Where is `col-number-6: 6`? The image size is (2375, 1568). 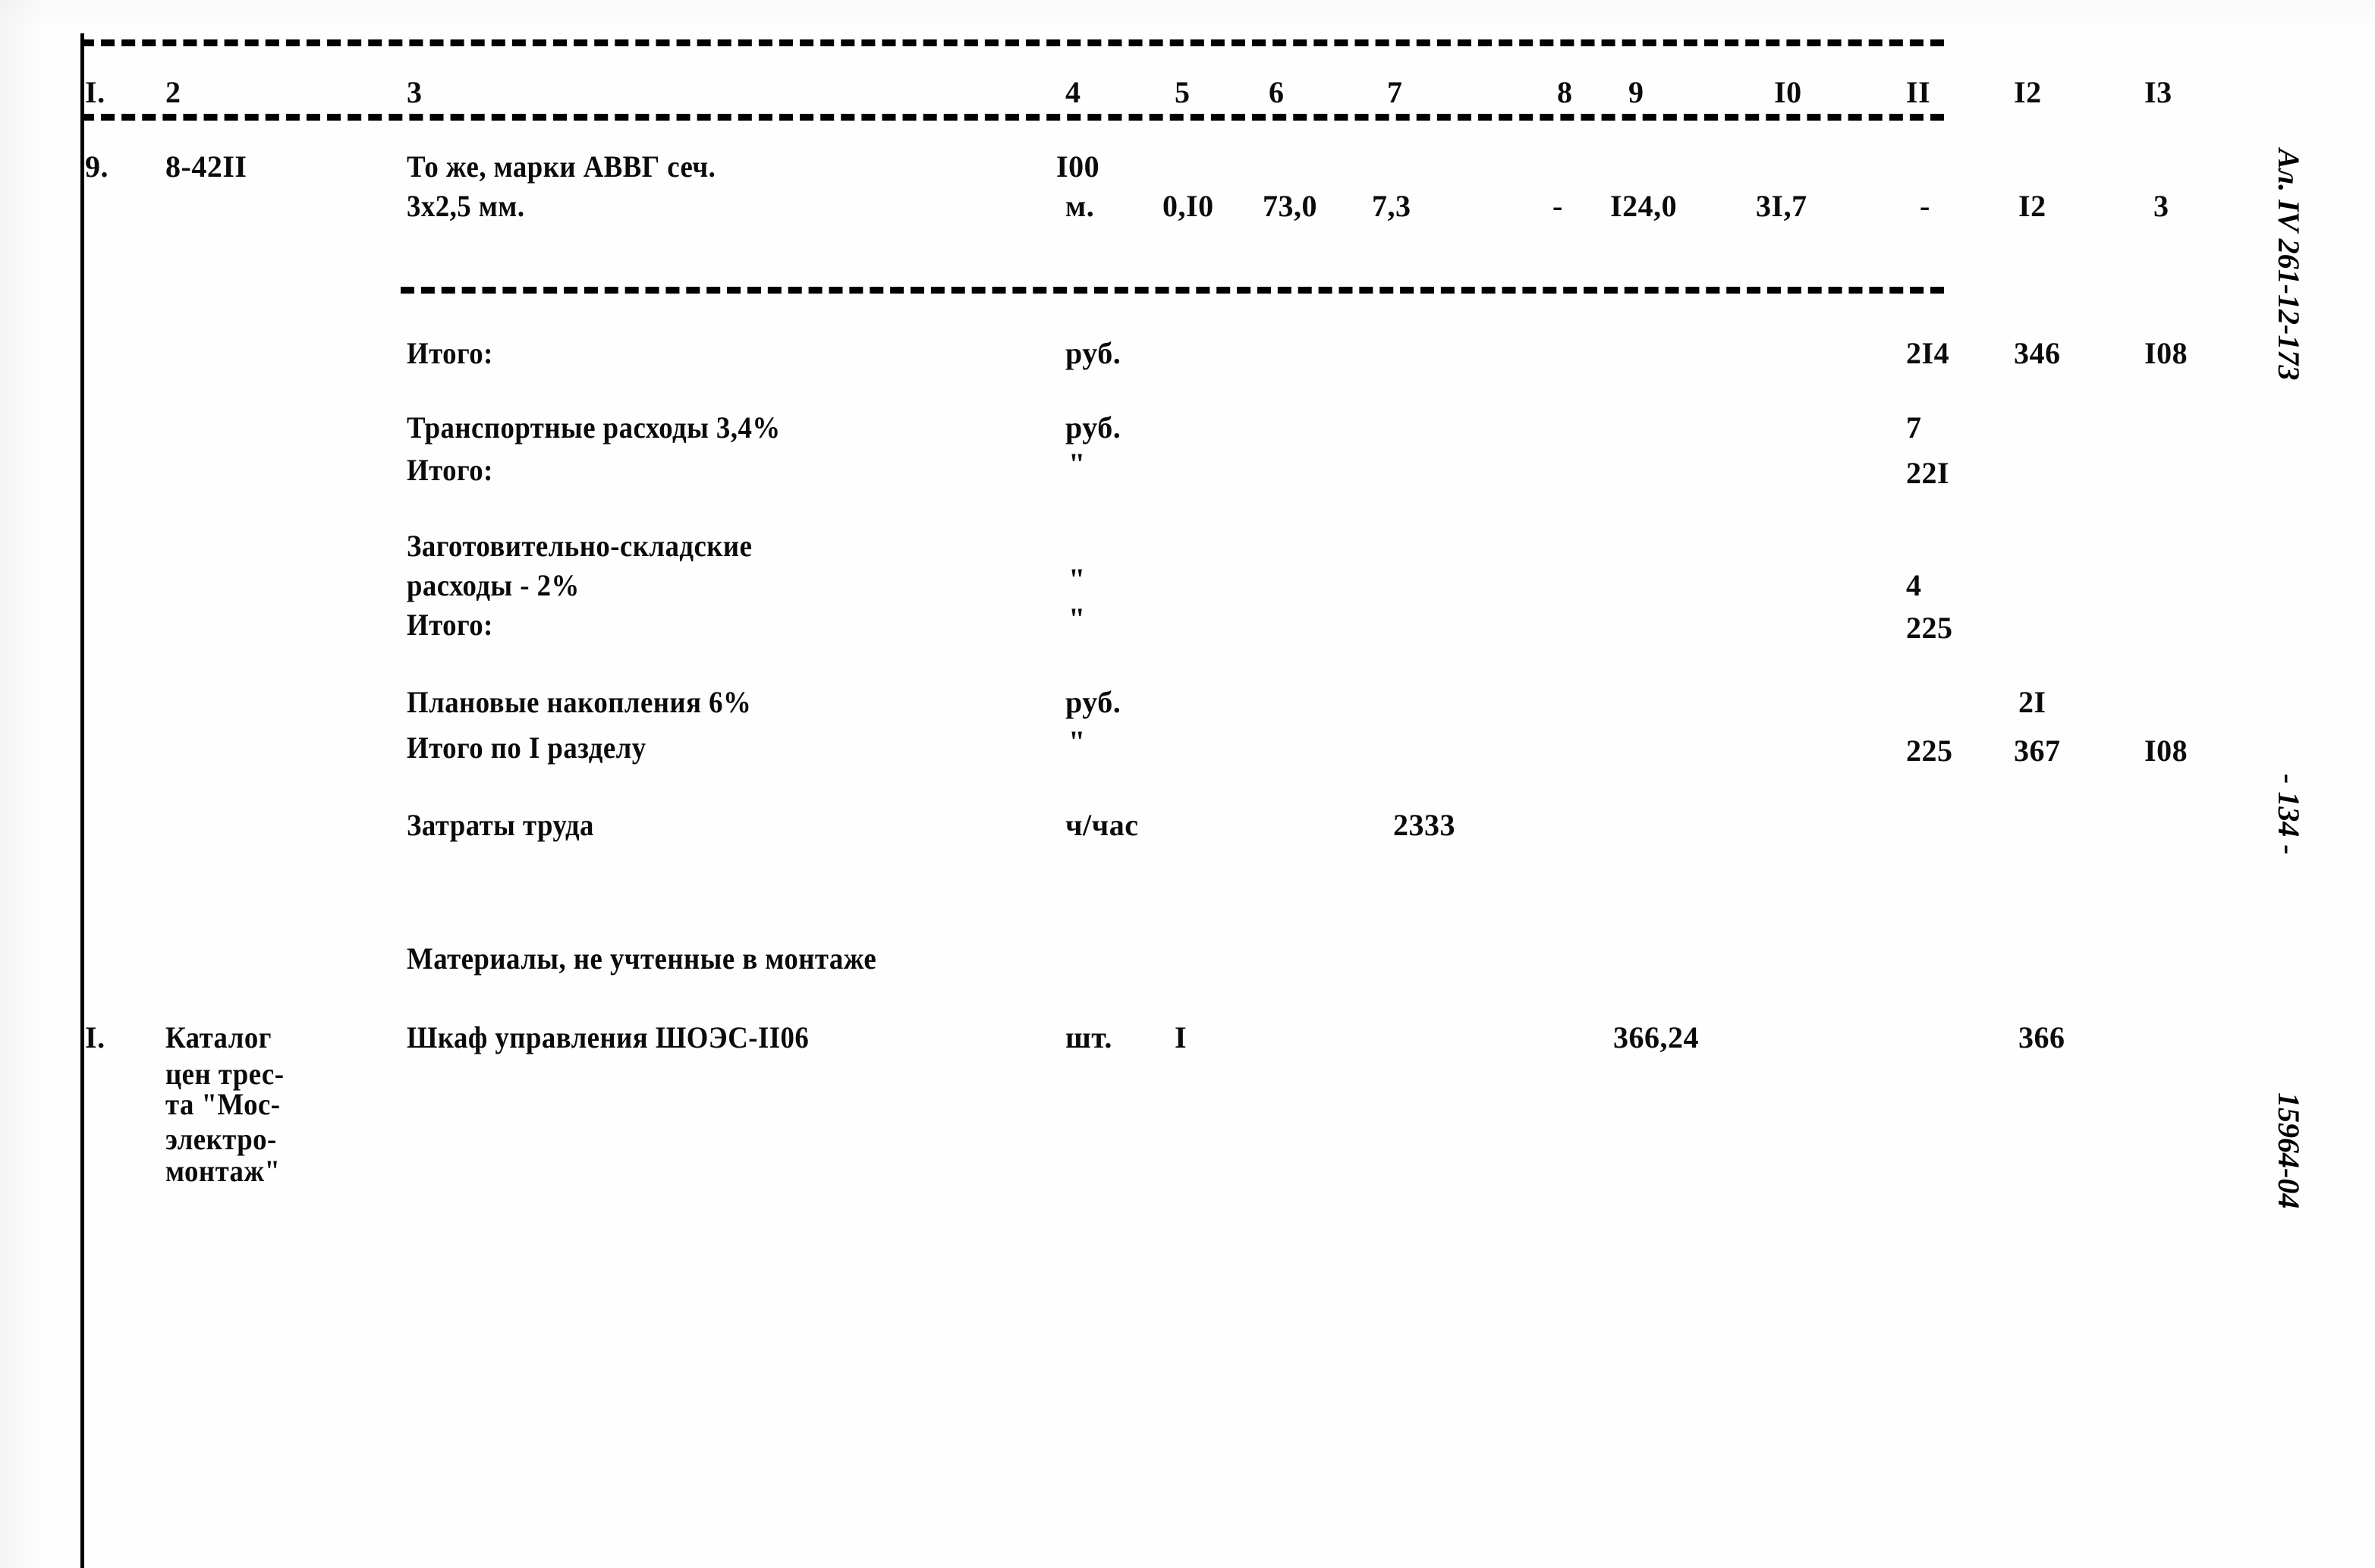 col-number-6: 6 is located at coordinates (1277, 92).